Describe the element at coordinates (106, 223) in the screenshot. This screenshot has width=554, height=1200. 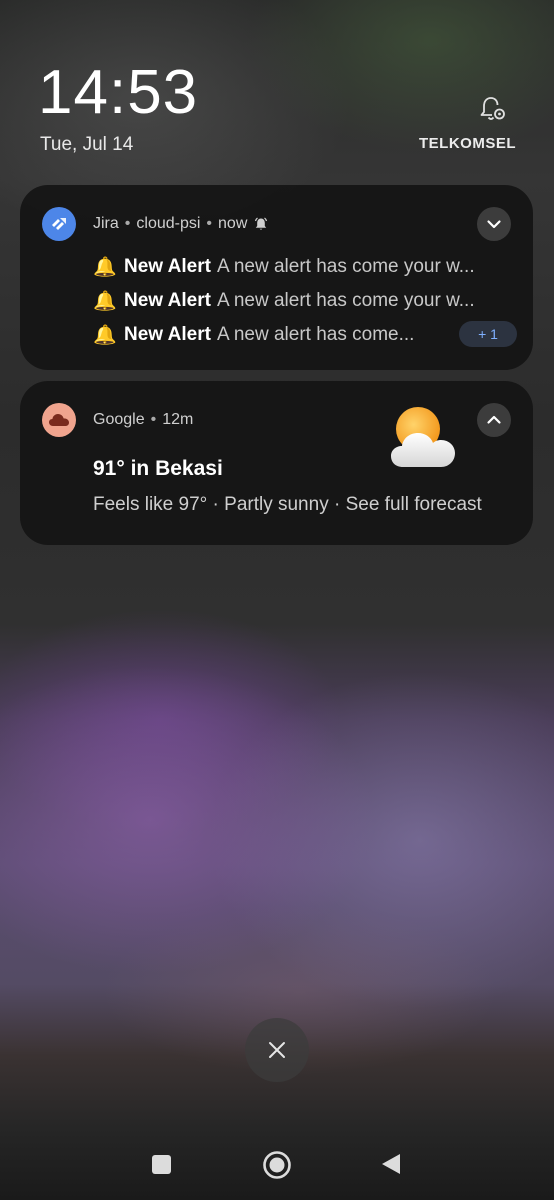
I see `app-name: Jira` at that location.